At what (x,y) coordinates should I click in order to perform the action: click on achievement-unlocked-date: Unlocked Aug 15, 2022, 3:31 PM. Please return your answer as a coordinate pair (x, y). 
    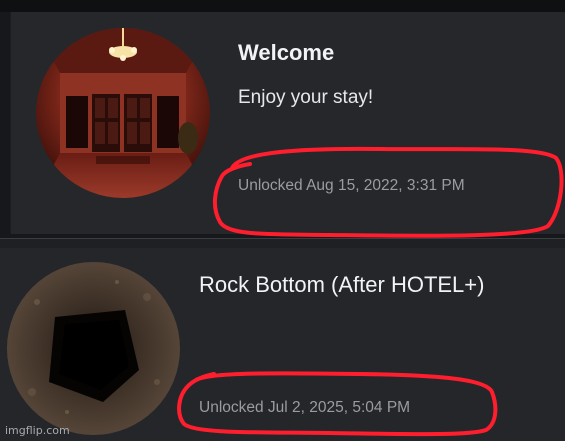
    Looking at the image, I should click on (351, 185).